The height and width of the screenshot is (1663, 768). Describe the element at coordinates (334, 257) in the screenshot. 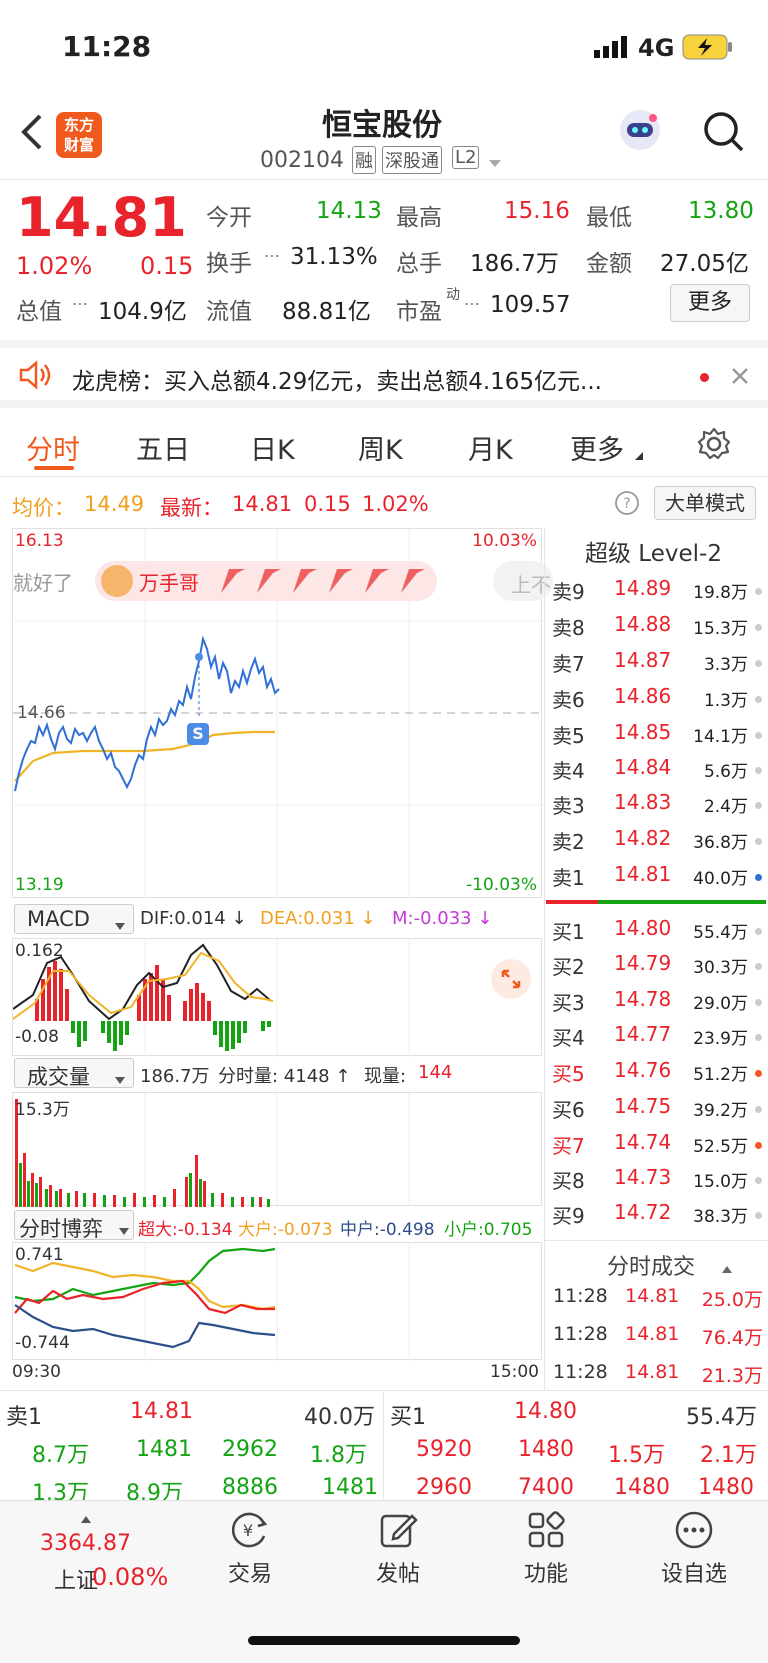

I see `turnover-value: 31.13%` at that location.